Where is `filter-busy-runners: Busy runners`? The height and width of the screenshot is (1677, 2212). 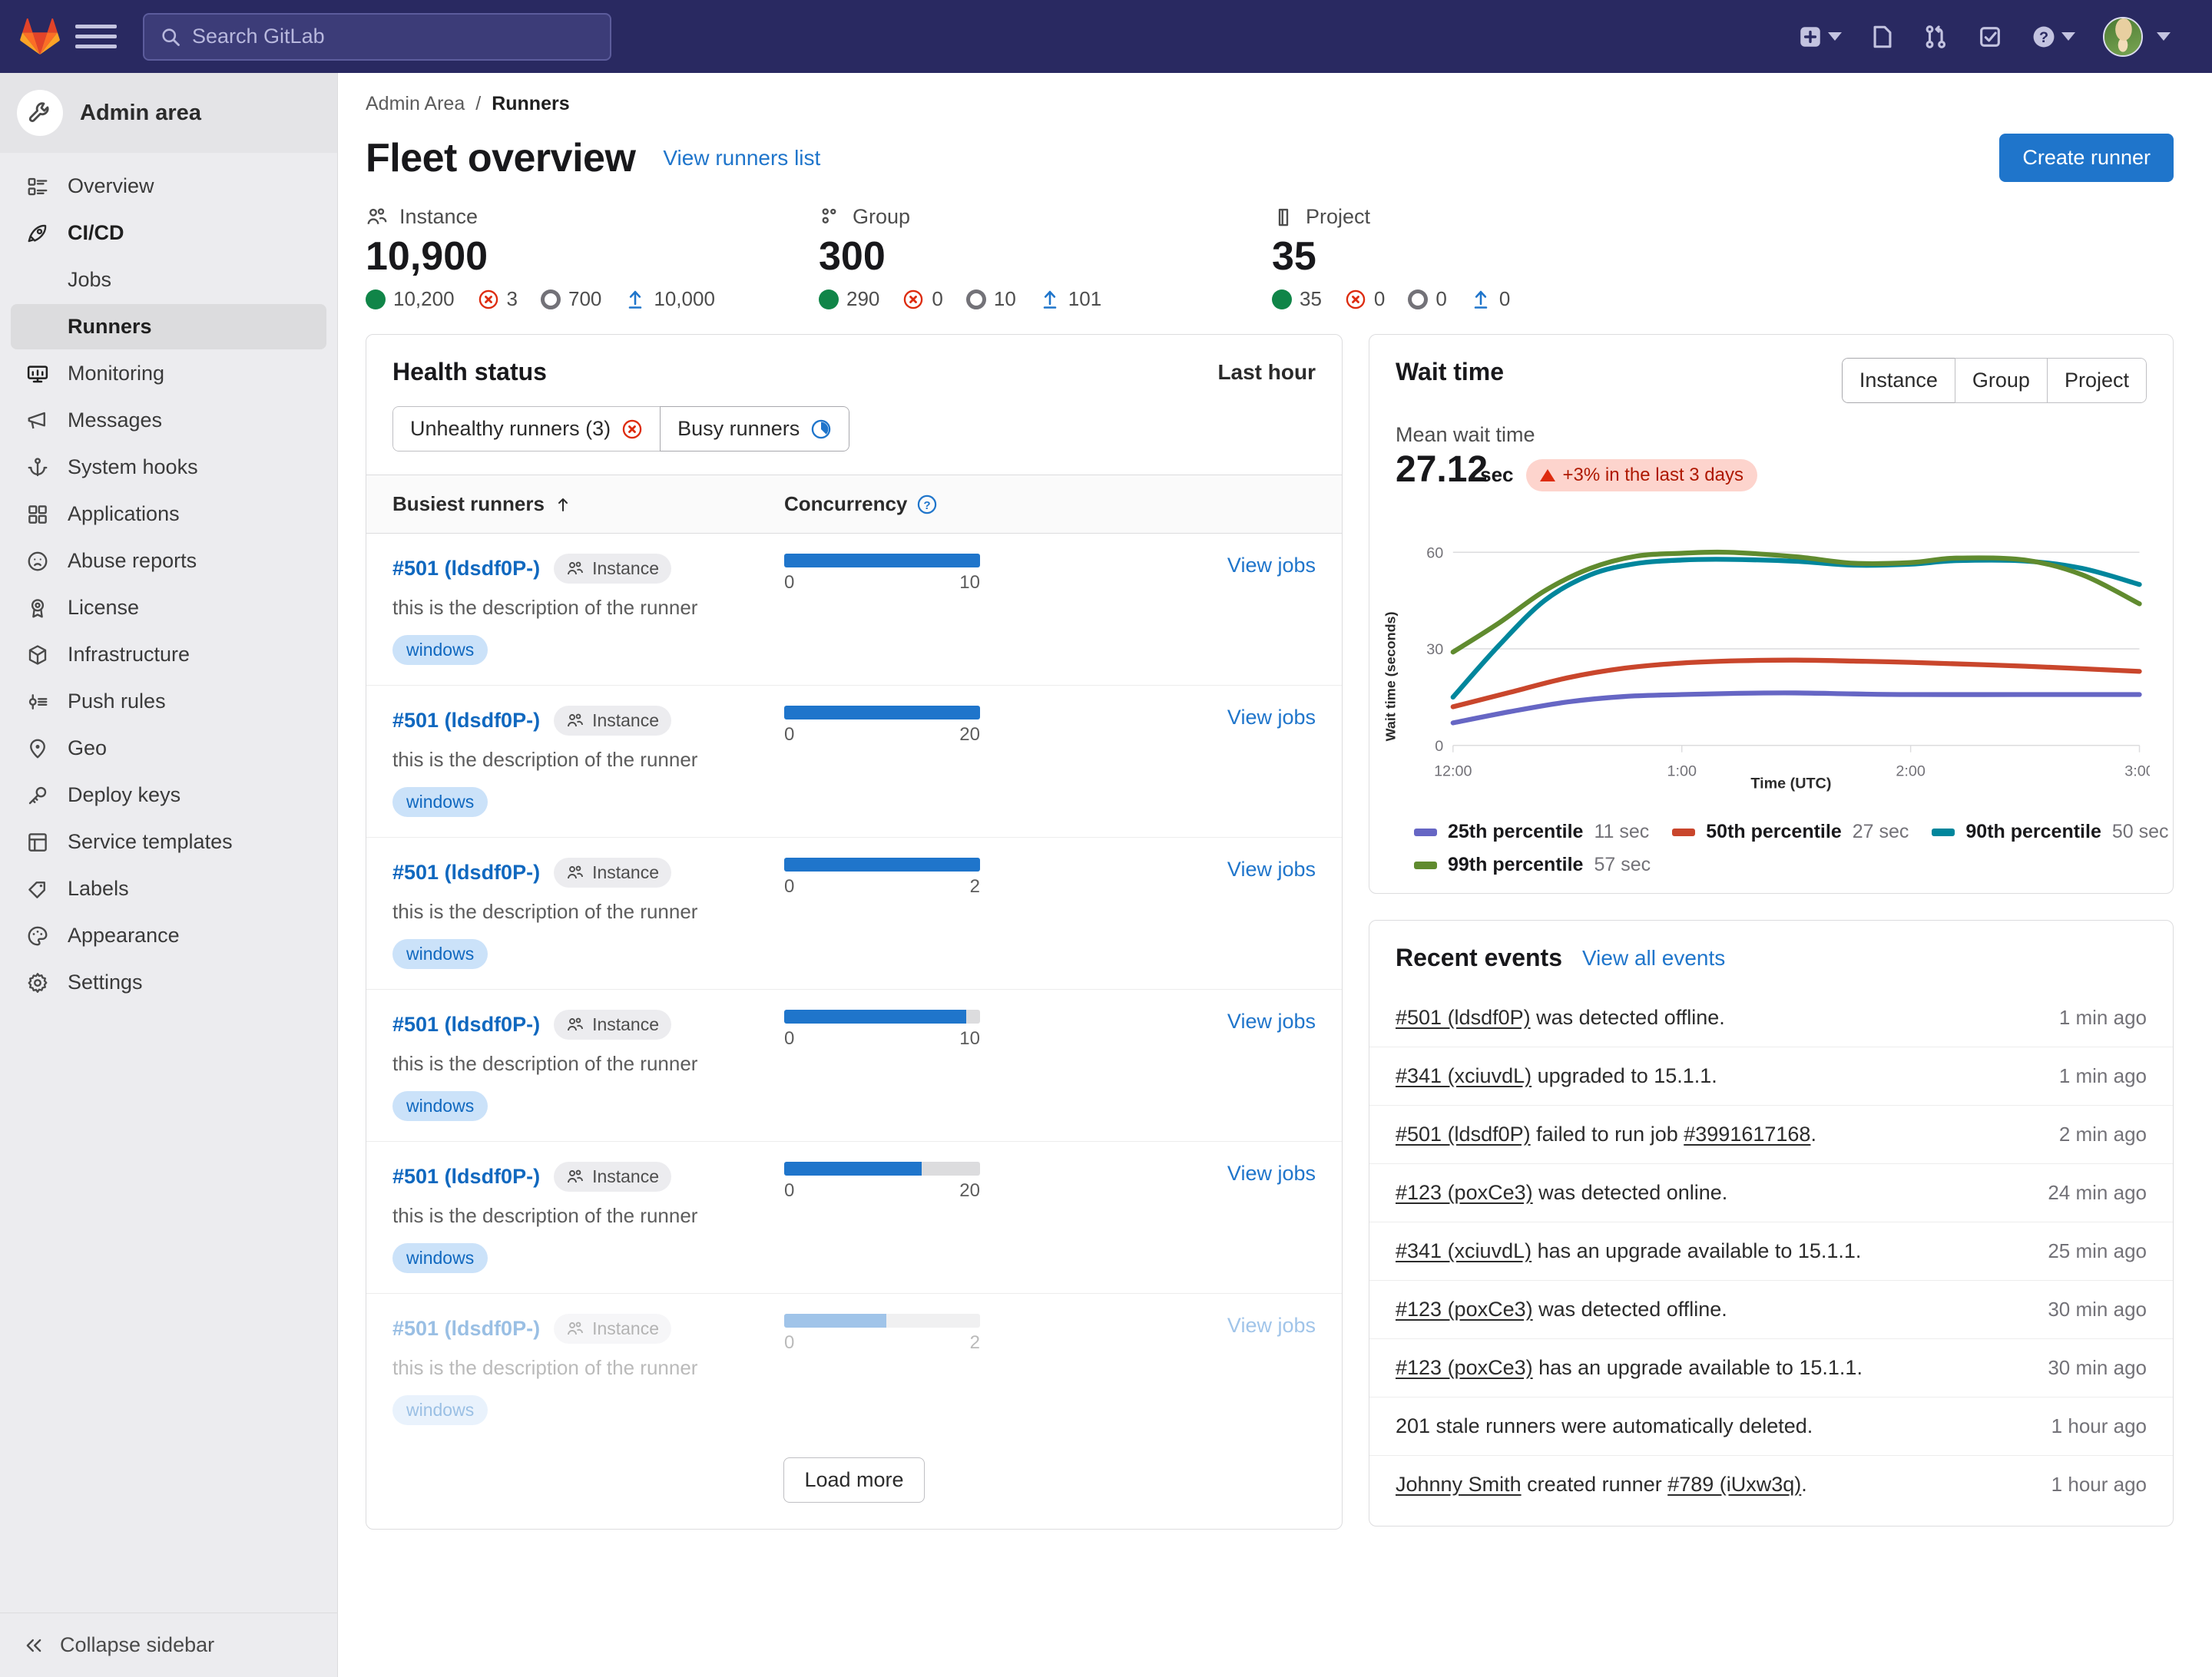 filter-busy-runners: Busy runners is located at coordinates (755, 429).